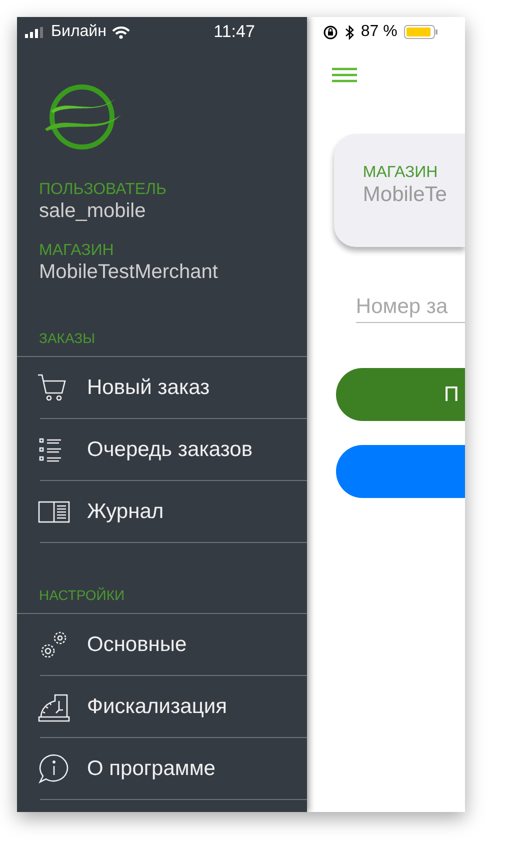 Image resolution: width=513 pixels, height=861 pixels. What do you see at coordinates (92, 211) in the screenshot?
I see `profile-value: sale_mobile` at bounding box center [92, 211].